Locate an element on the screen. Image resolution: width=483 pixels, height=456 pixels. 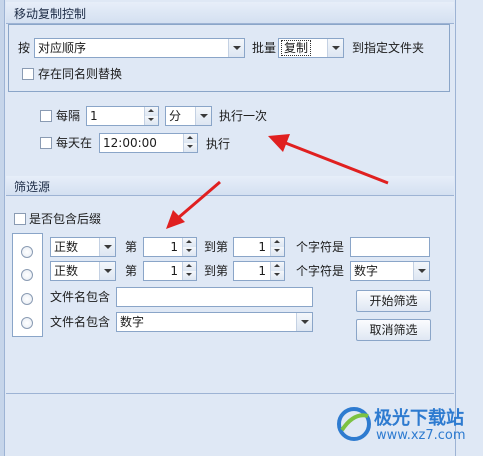
arrow-2-shaft is located at coordinates (199, 200).